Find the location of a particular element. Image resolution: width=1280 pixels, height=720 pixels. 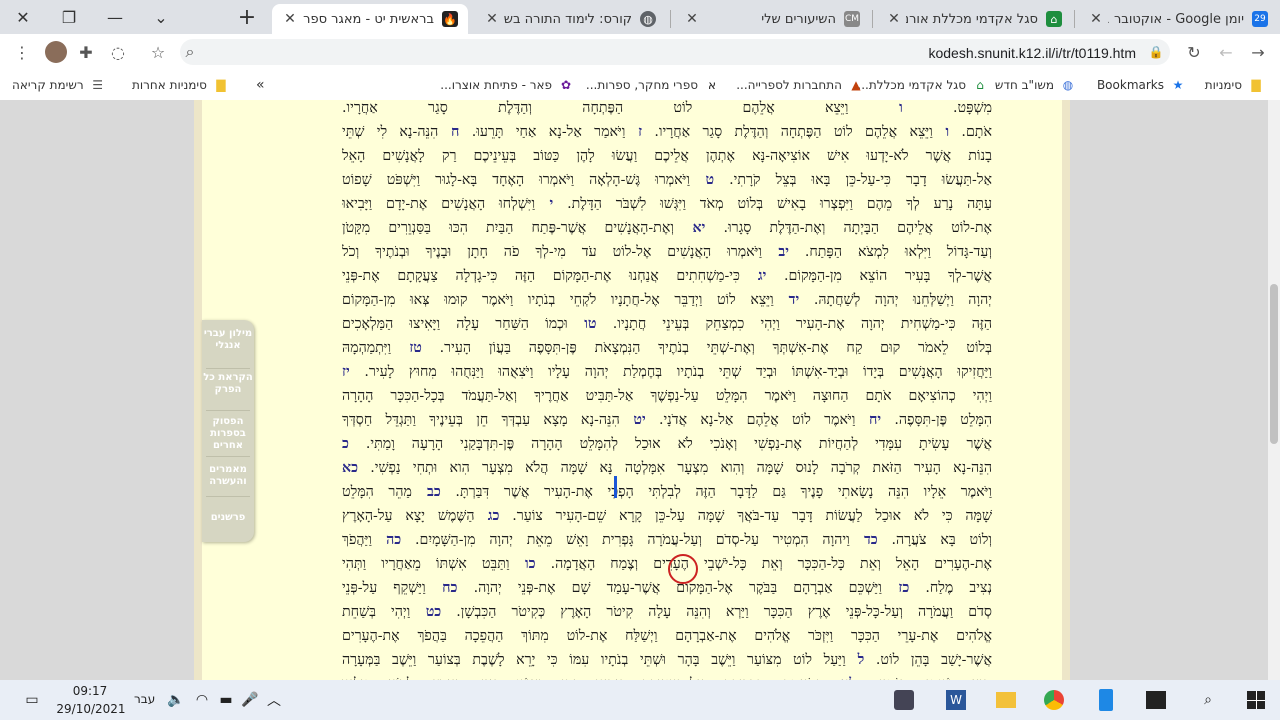

taskbar-app-explorer is located at coordinates (1006, 700).